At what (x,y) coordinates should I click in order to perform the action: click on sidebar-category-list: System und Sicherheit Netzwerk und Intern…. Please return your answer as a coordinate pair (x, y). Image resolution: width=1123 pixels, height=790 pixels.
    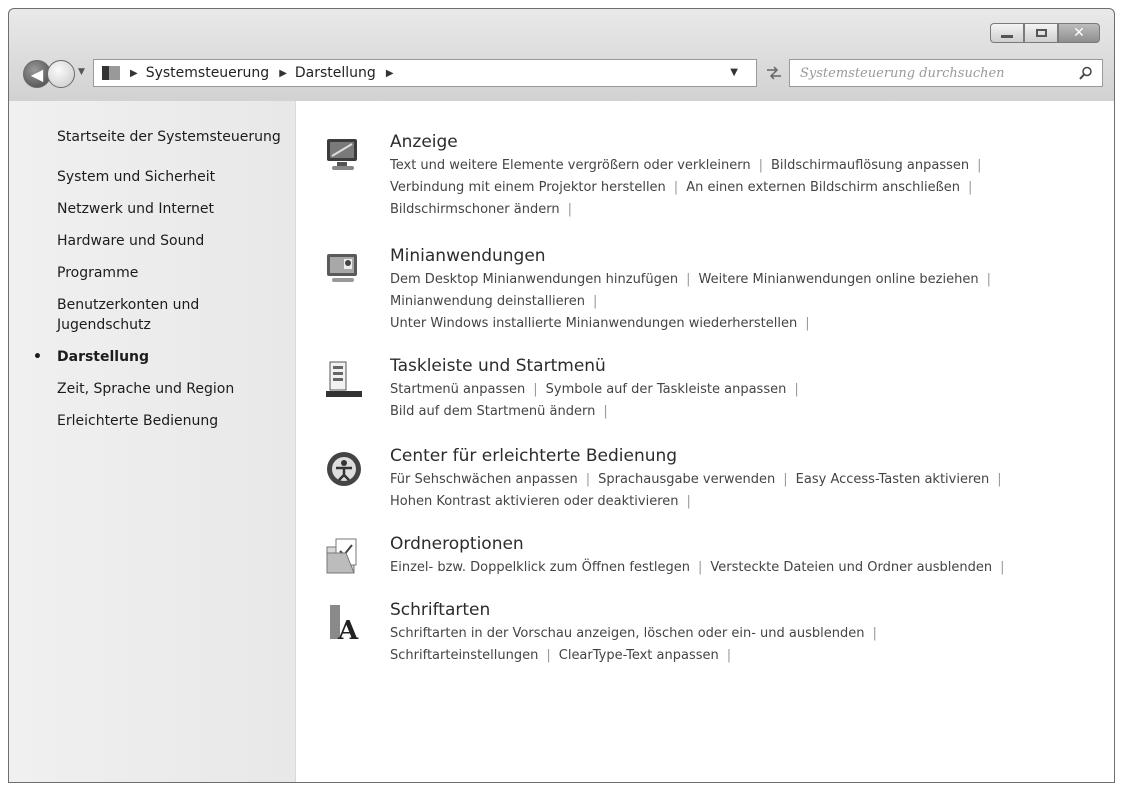
    Looking at the image, I should click on (160, 305).